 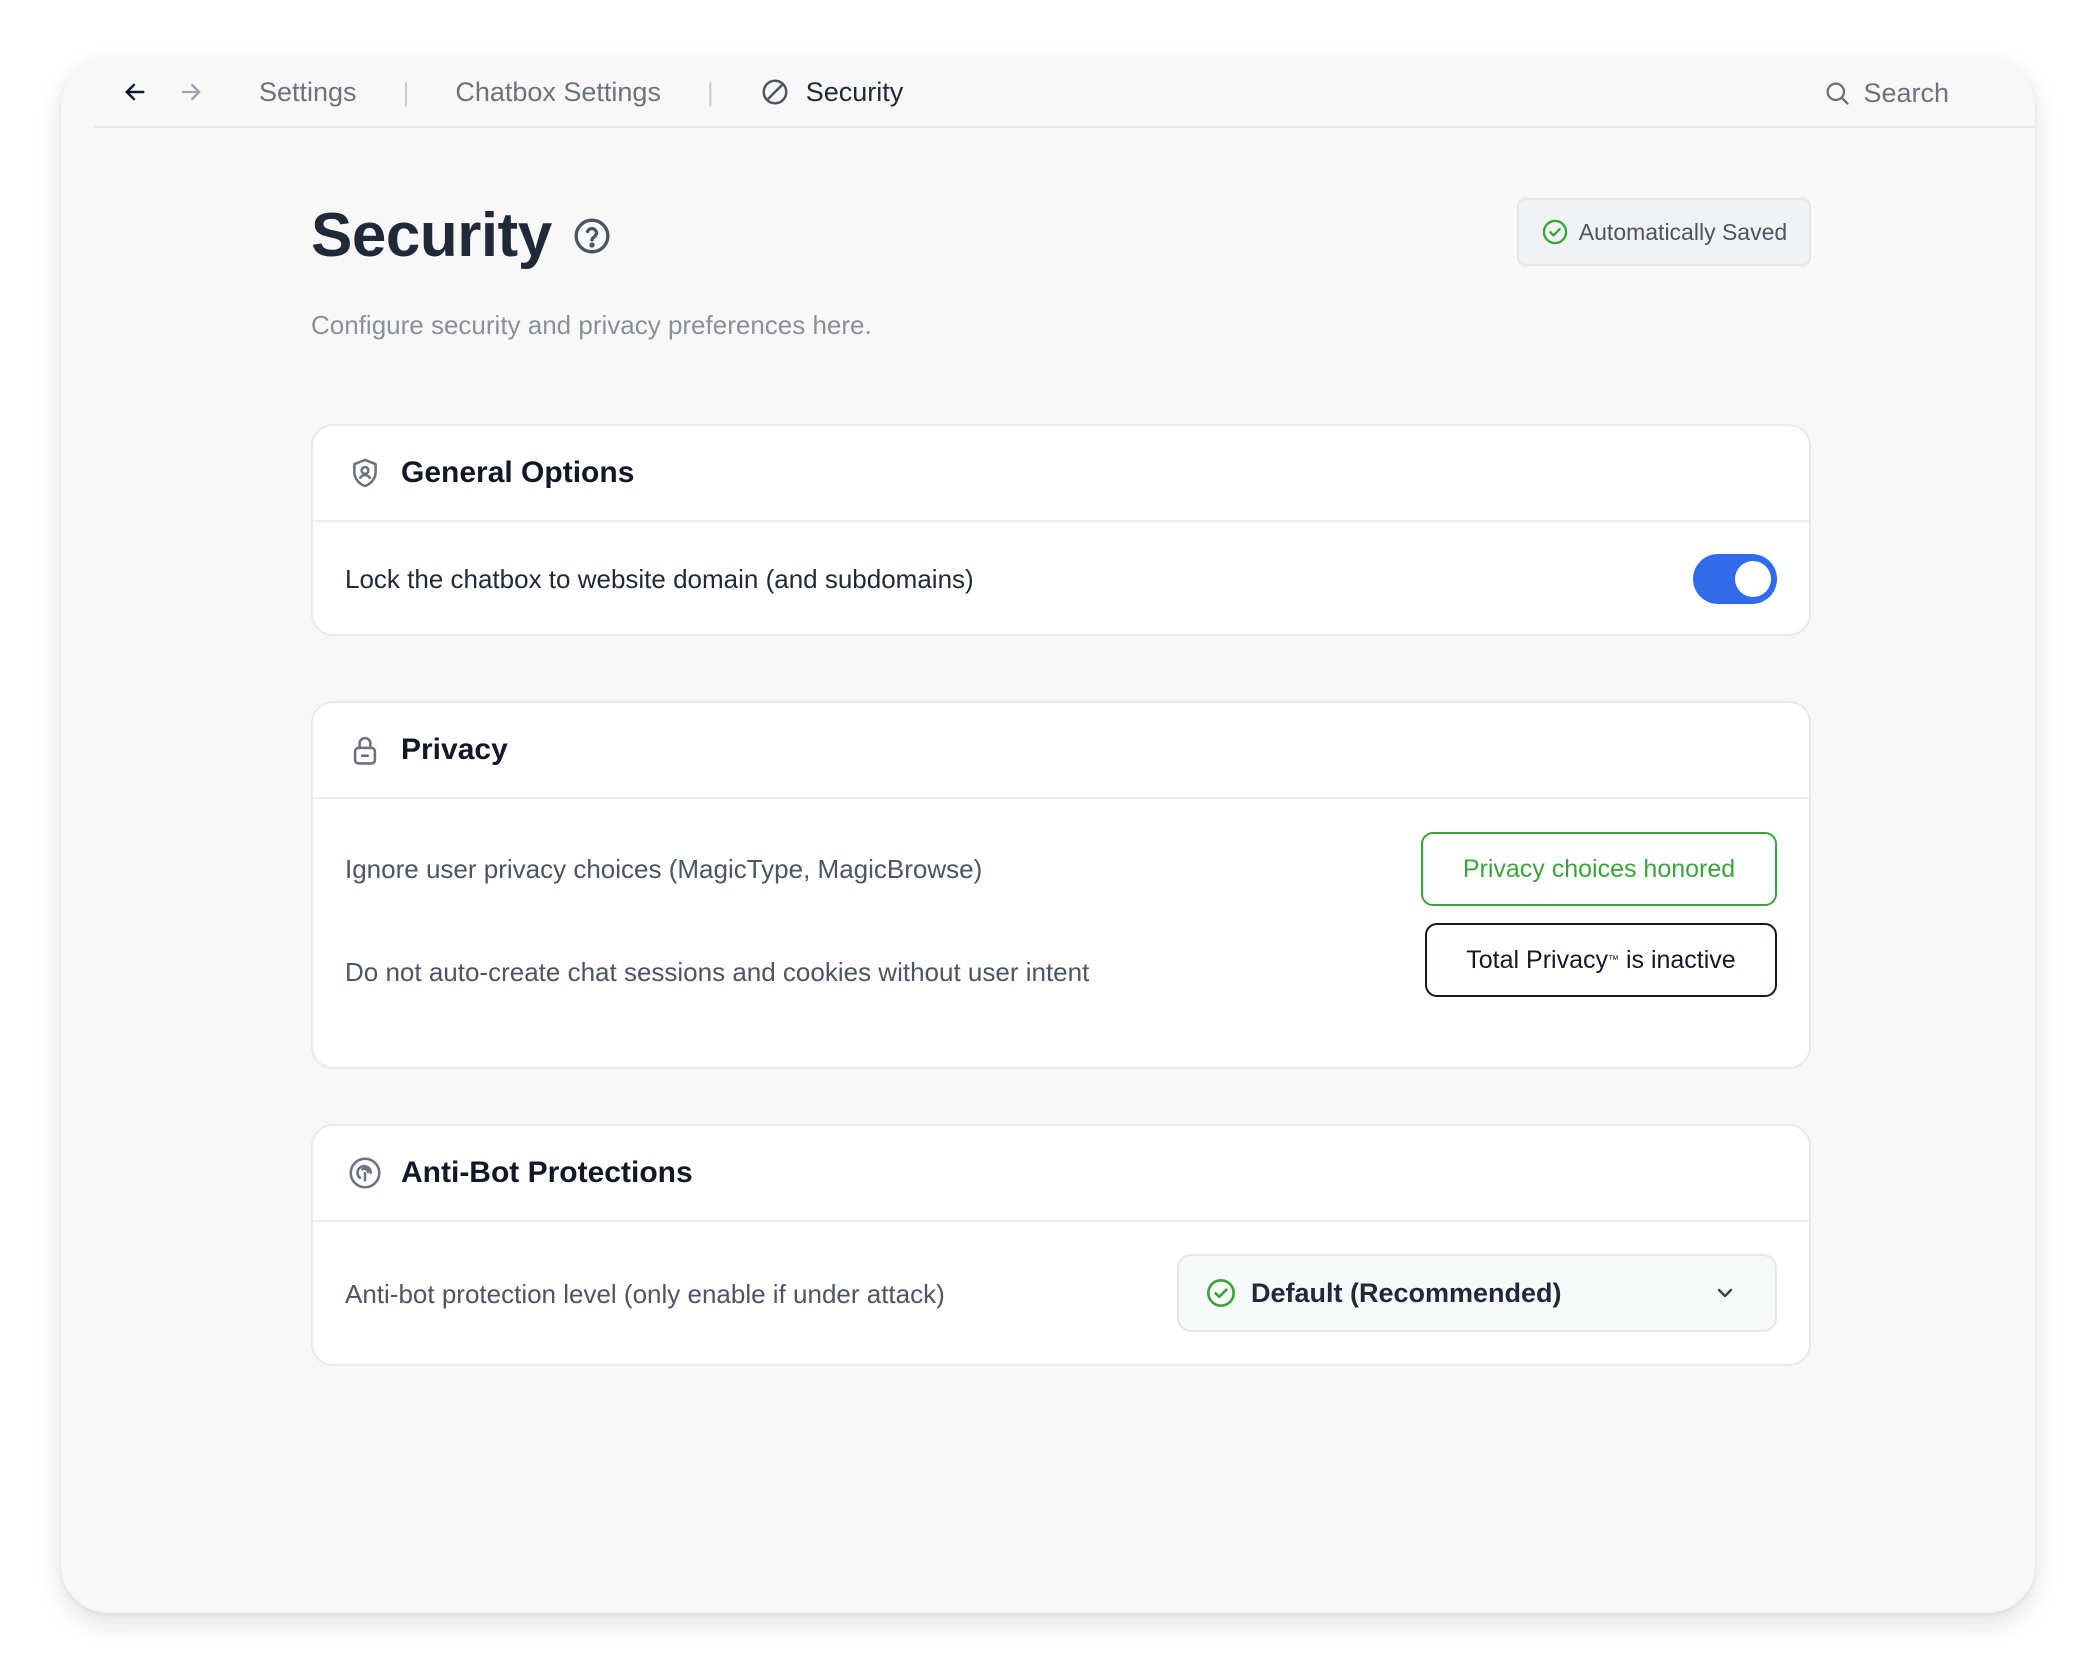 I want to click on search-button: Search, so click(x=1886, y=93).